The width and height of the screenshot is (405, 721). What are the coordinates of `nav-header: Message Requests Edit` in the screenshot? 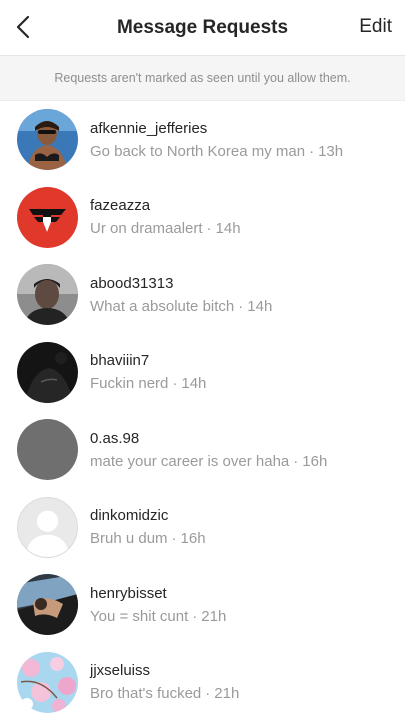 It's located at (202, 28).